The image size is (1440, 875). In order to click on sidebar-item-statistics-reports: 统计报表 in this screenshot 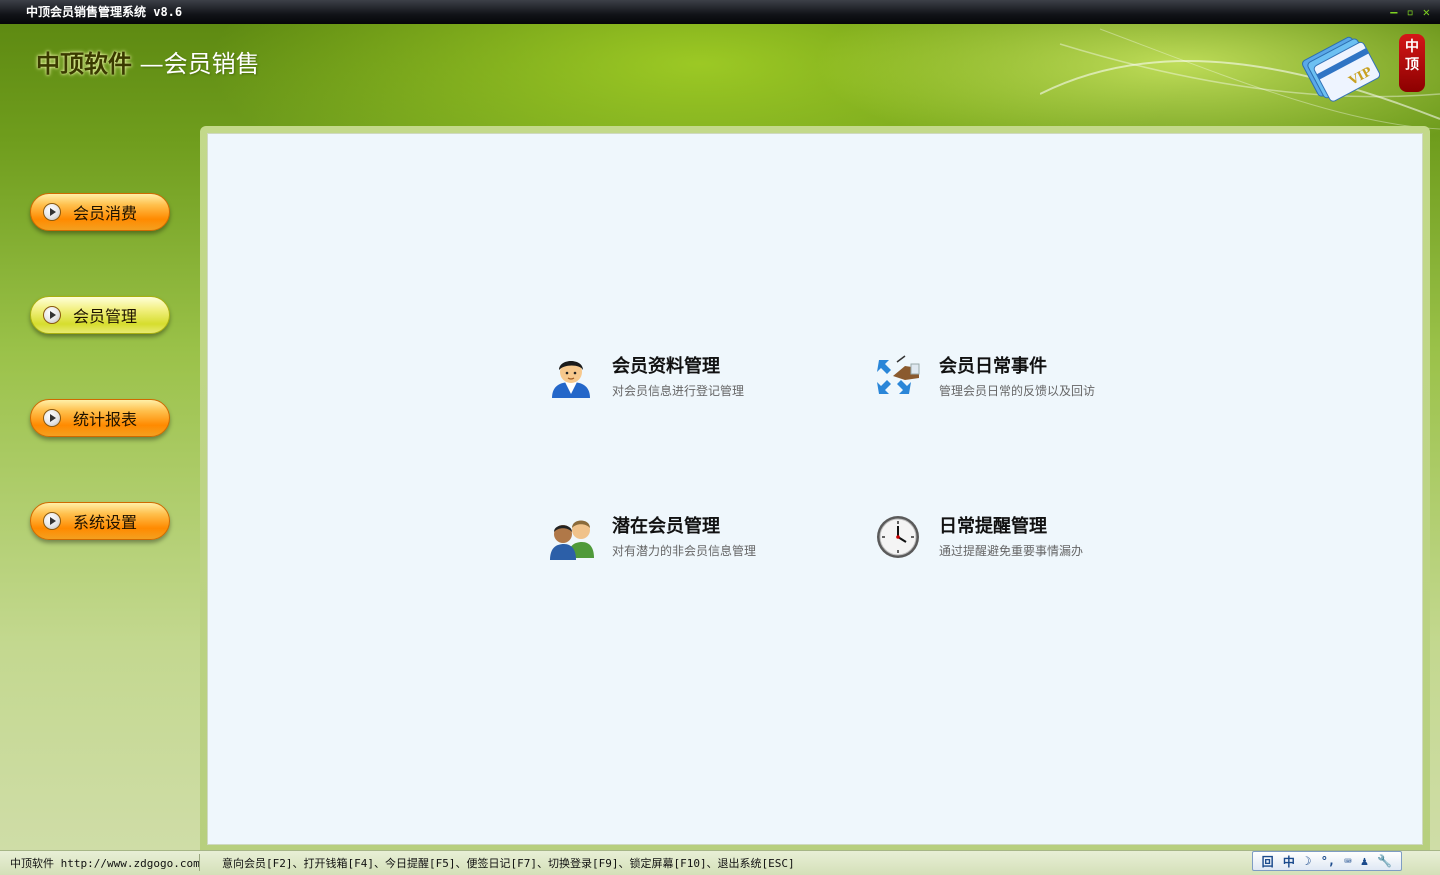, I will do `click(100, 418)`.